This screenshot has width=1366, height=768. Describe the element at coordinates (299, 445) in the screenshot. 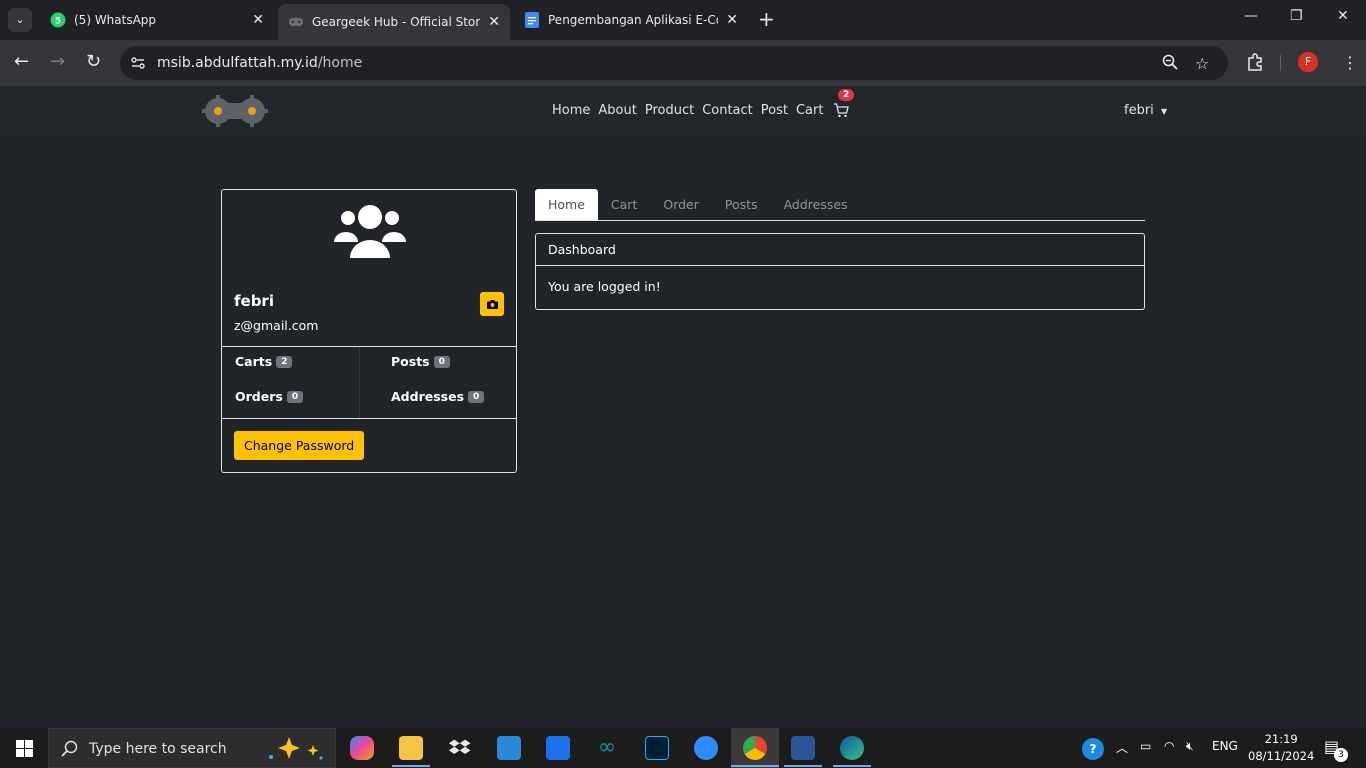

I see `change-password-button: Change Password` at that location.